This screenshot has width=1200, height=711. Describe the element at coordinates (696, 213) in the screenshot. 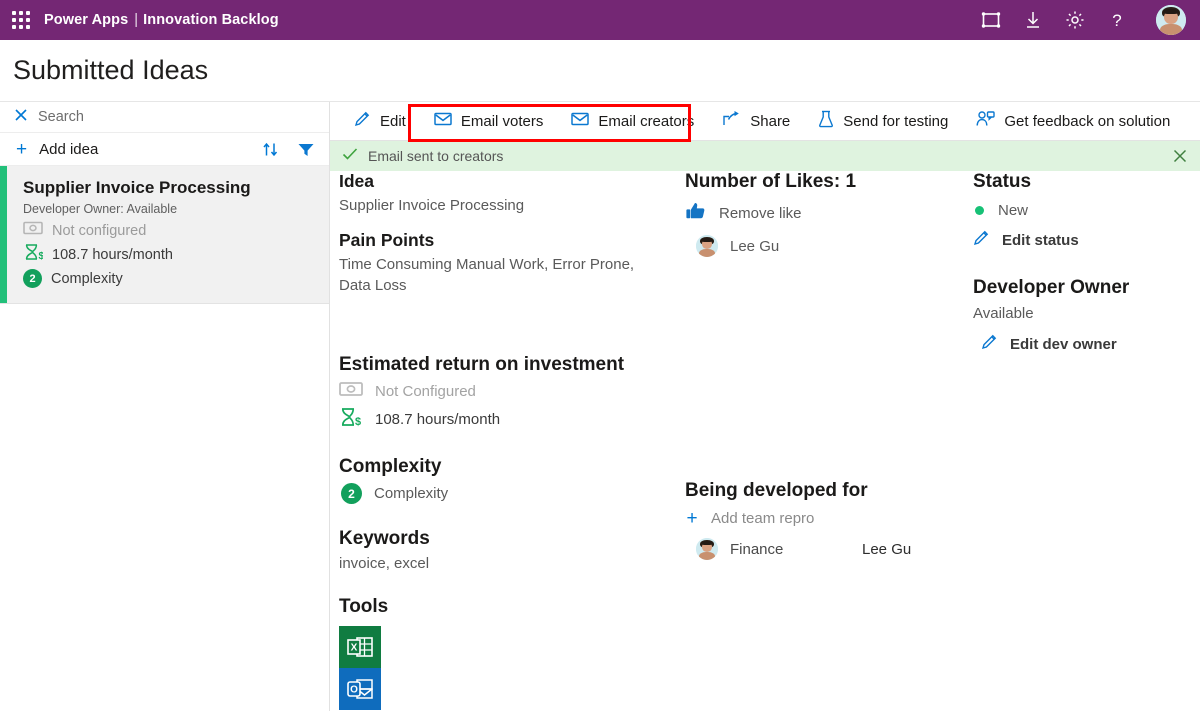

I see `thumbs-up-icon` at that location.